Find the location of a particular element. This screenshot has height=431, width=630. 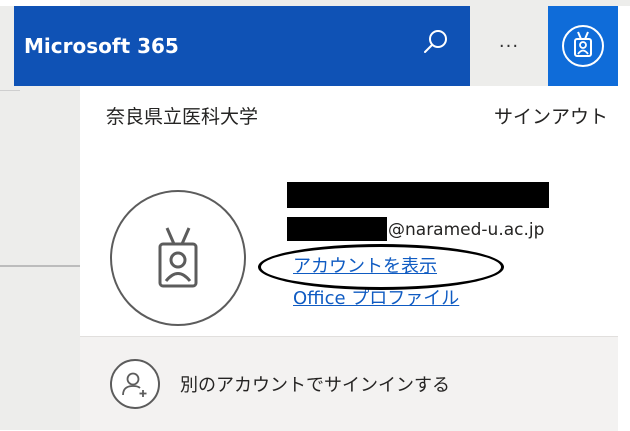

search-icon is located at coordinates (435, 41).